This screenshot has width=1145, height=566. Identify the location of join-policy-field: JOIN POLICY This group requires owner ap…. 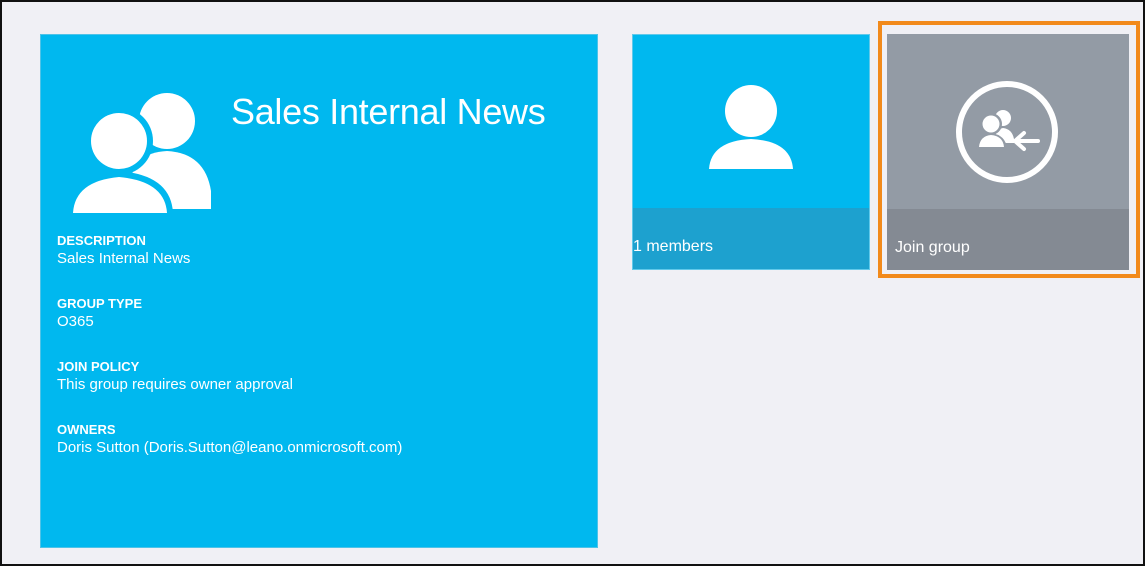
(317, 376).